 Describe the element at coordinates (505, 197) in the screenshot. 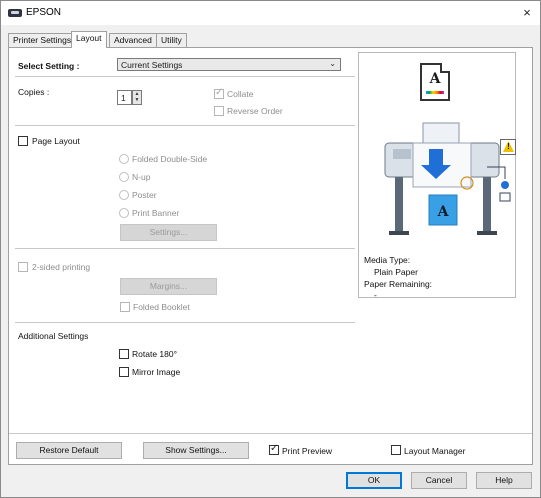

I see `output-tray-icon` at that location.